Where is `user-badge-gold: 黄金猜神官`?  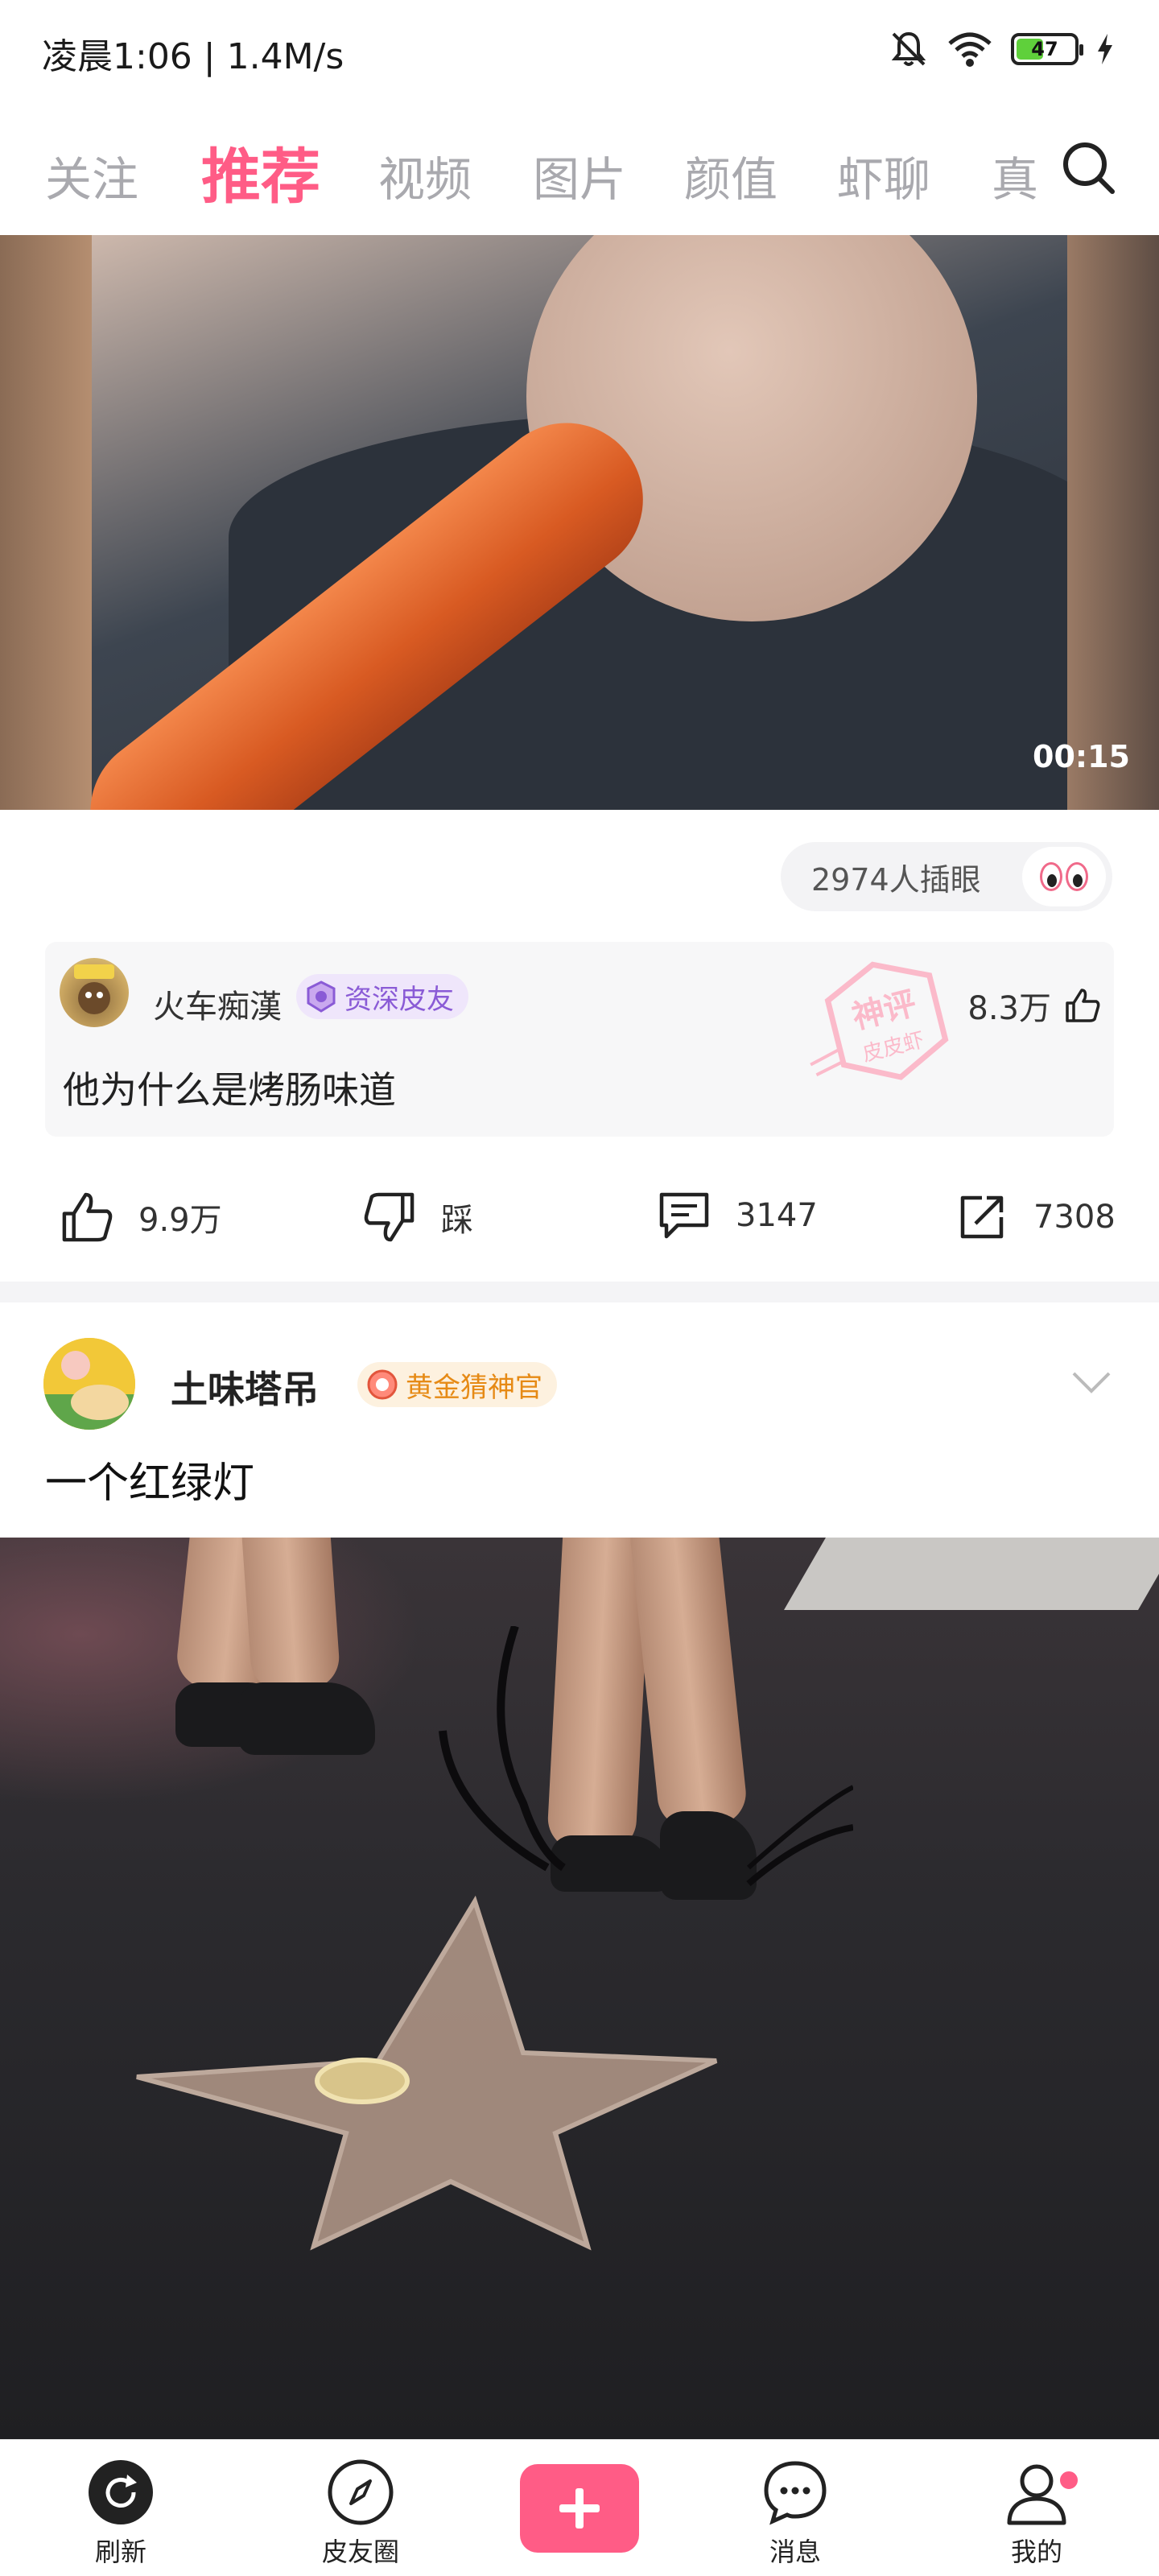 user-badge-gold: 黄金猜神官 is located at coordinates (457, 1384).